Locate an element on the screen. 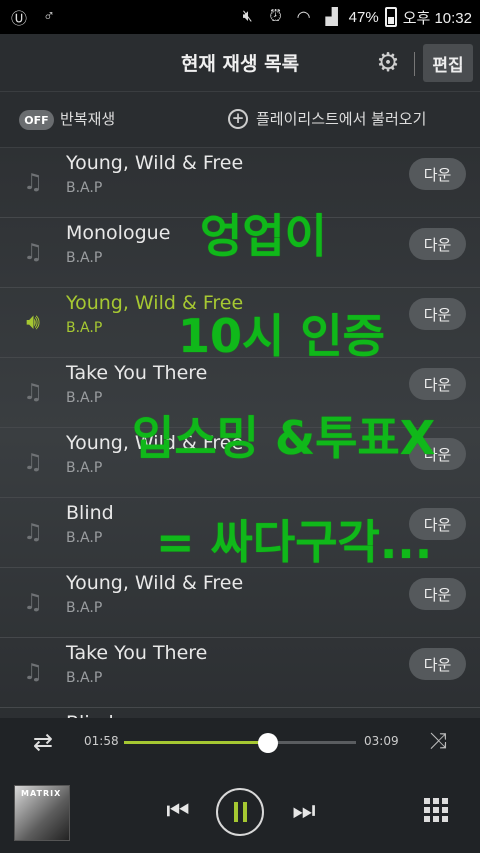 This screenshot has width=480, height=853. alarm-icon: ⏰︎ is located at coordinates (275, 16).